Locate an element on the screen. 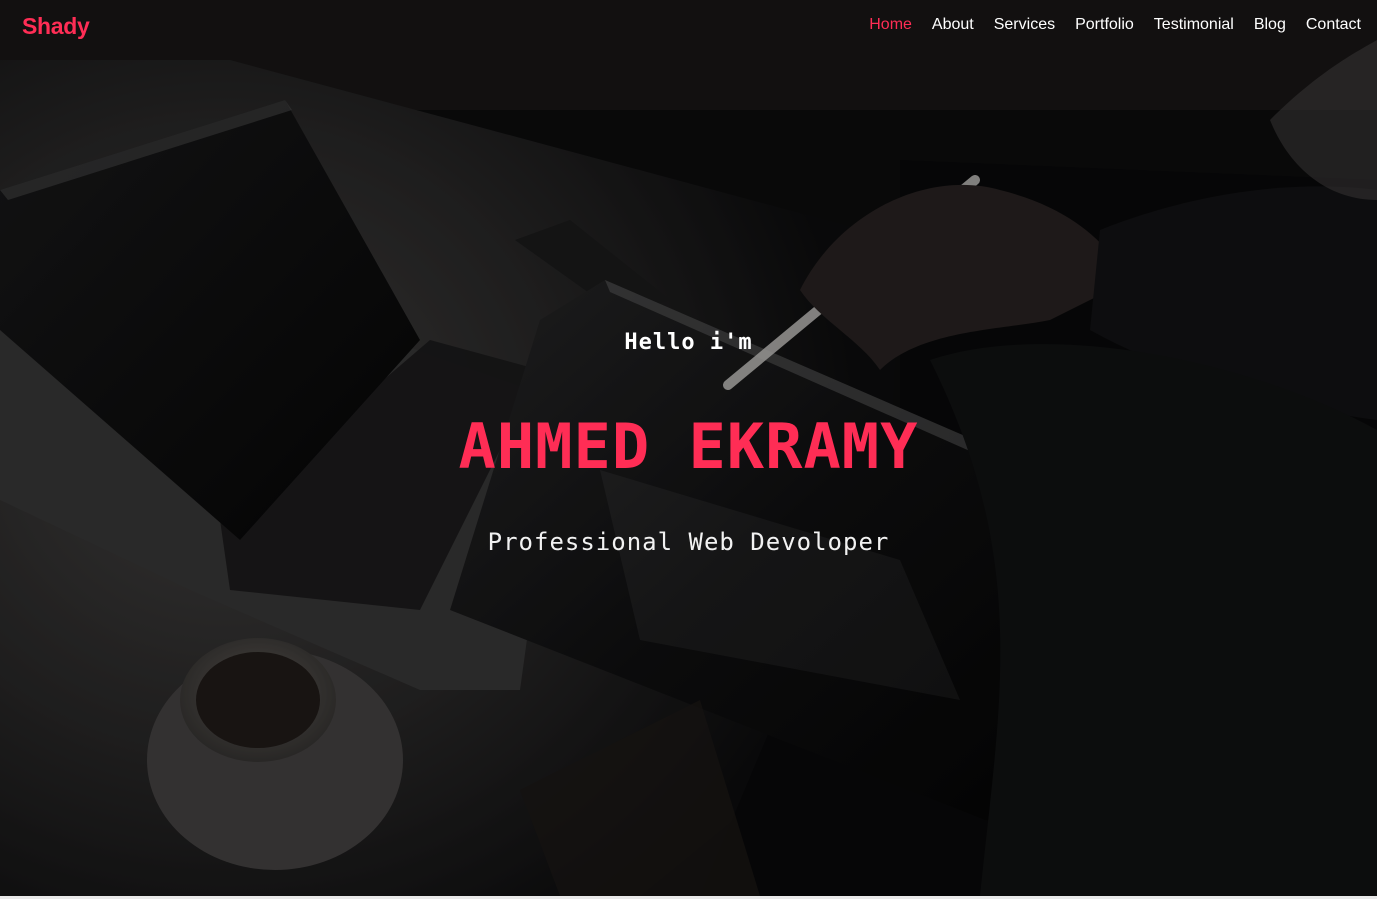 This screenshot has width=1377, height=899. nav-link-services: Services is located at coordinates (1024, 25).